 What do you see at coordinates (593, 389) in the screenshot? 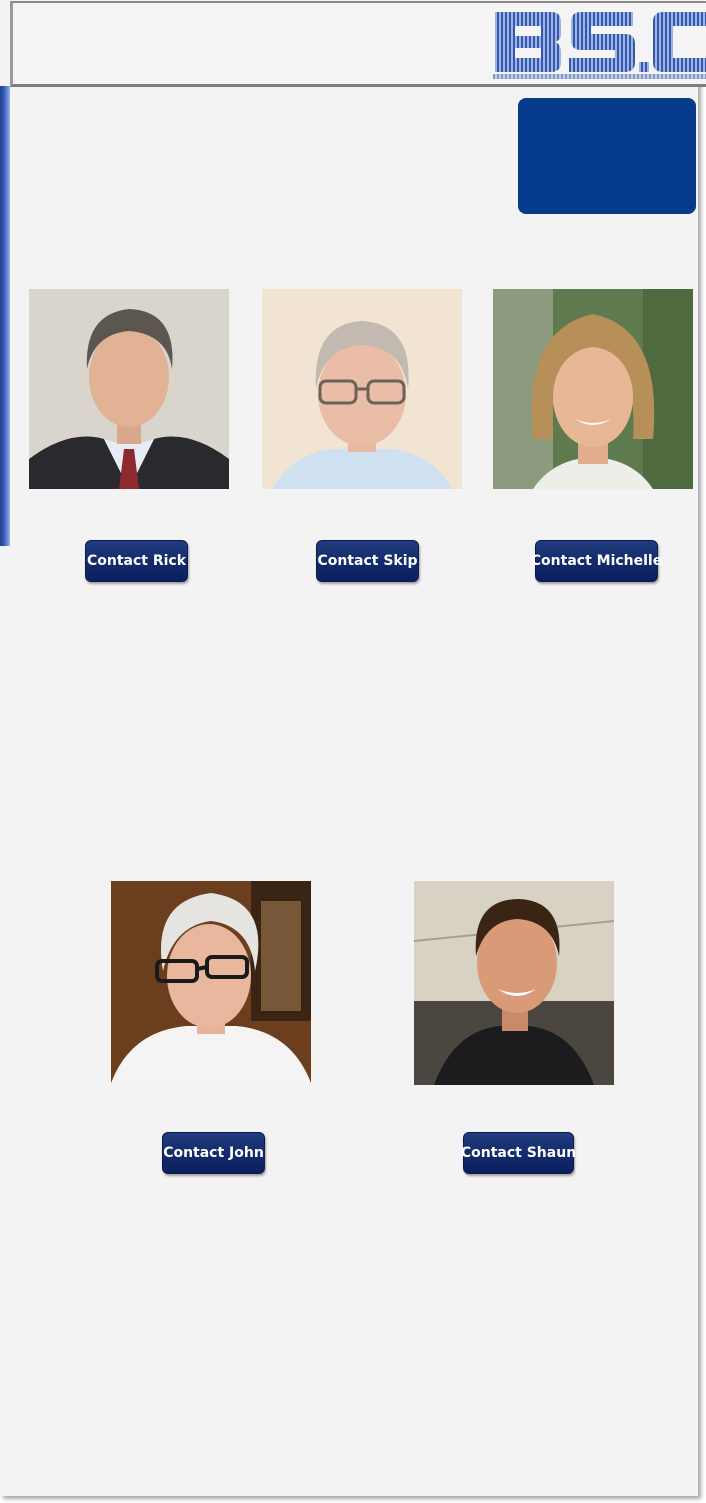
I see `michelle-photo` at bounding box center [593, 389].